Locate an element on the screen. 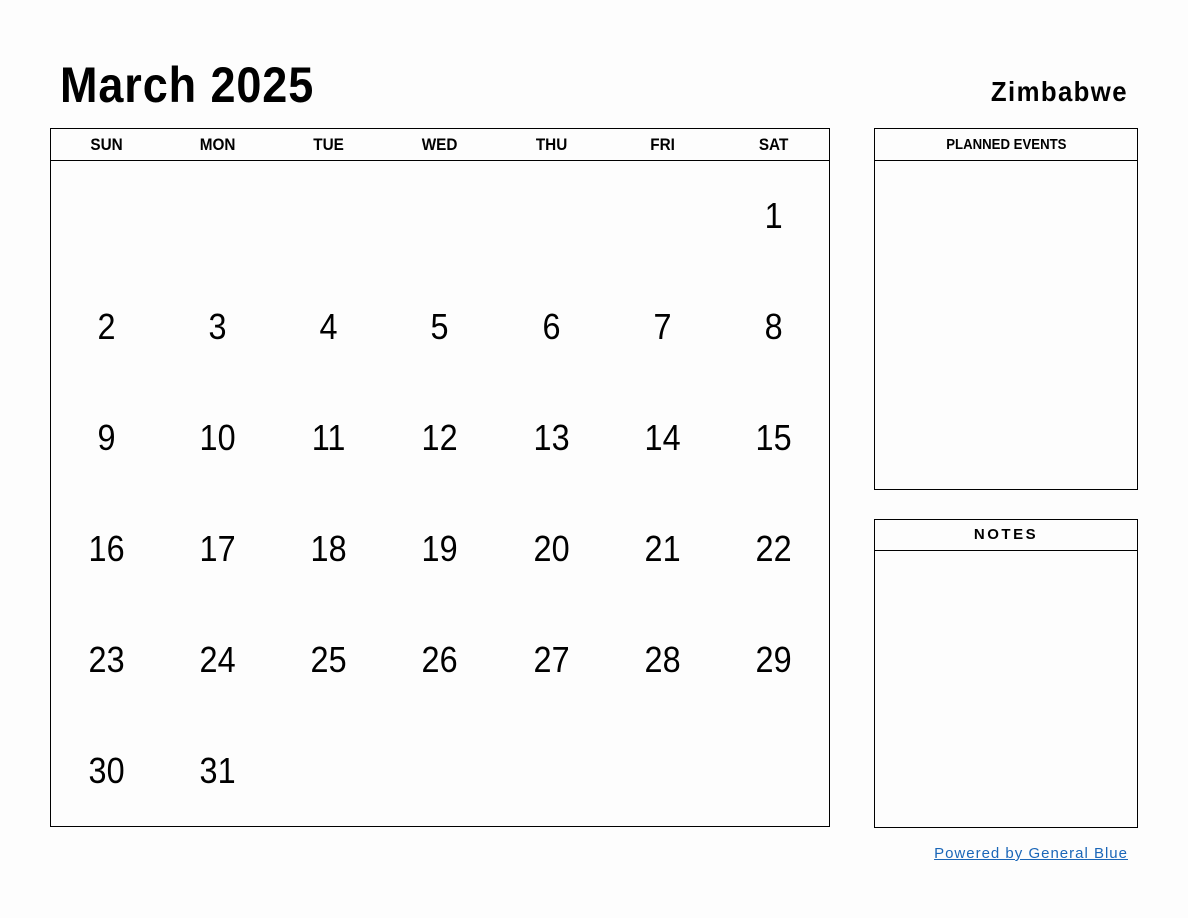  day-cell: 30 is located at coordinates (106, 770).